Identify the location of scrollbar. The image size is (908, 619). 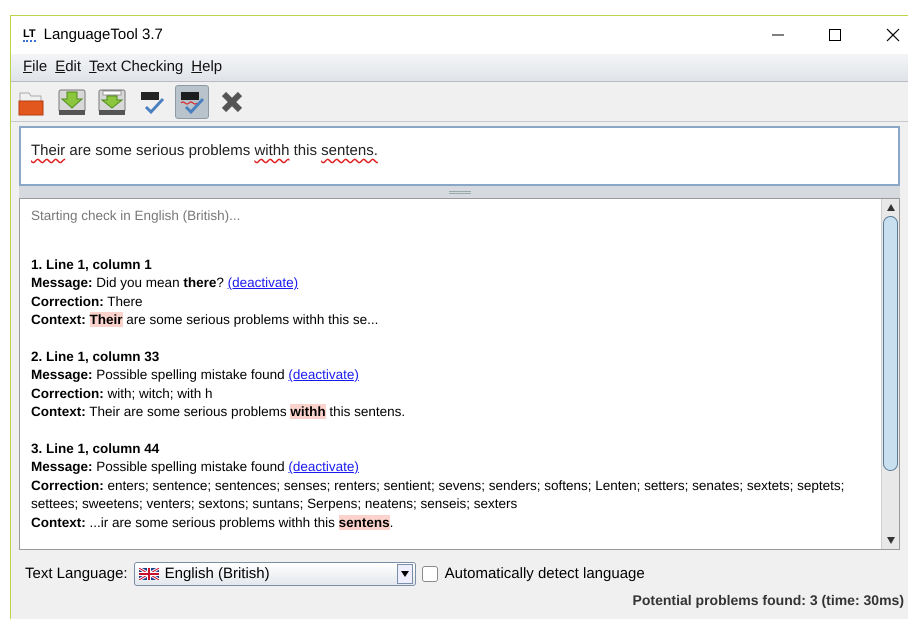
(890, 374).